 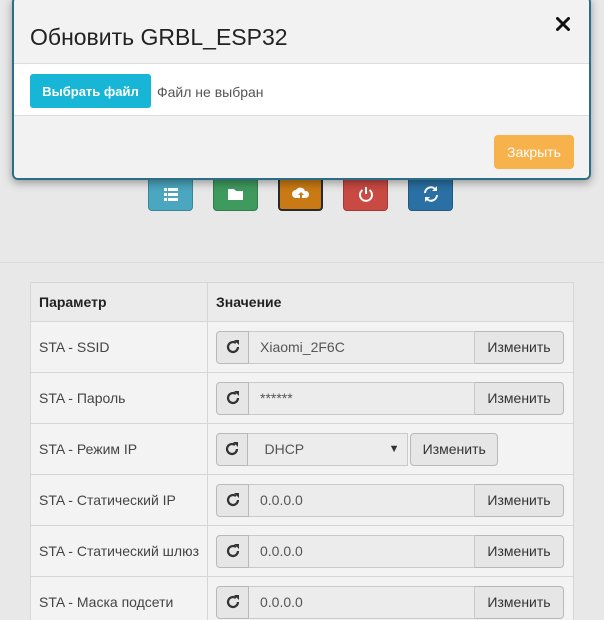 What do you see at coordinates (301, 147) in the screenshot?
I see `dialog-footer: Закрыть` at bounding box center [301, 147].